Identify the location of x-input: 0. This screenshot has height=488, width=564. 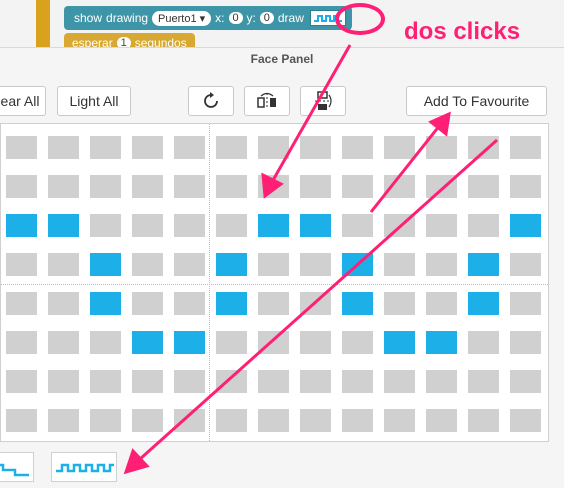
(235, 18).